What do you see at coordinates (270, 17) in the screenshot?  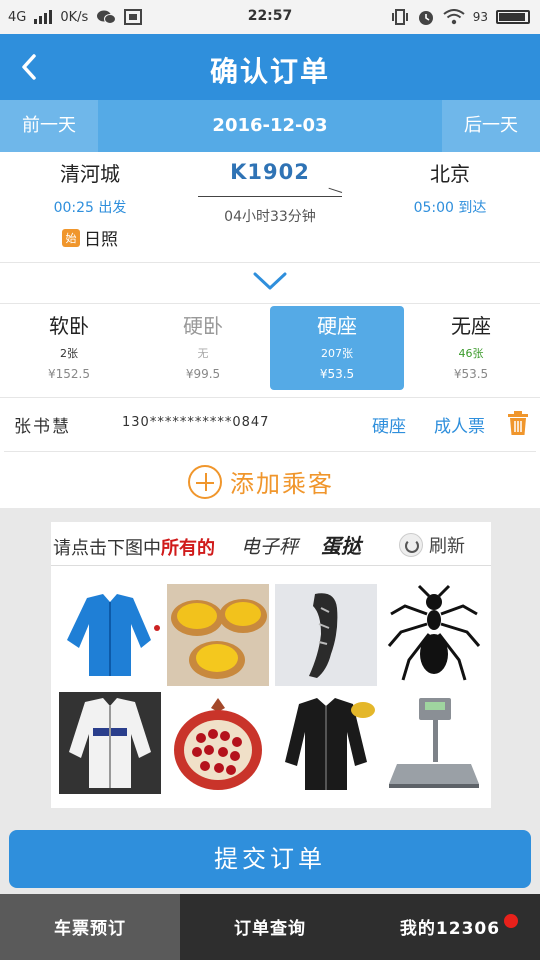 I see `status-bar: 4G 0K/s 22:57 93` at bounding box center [270, 17].